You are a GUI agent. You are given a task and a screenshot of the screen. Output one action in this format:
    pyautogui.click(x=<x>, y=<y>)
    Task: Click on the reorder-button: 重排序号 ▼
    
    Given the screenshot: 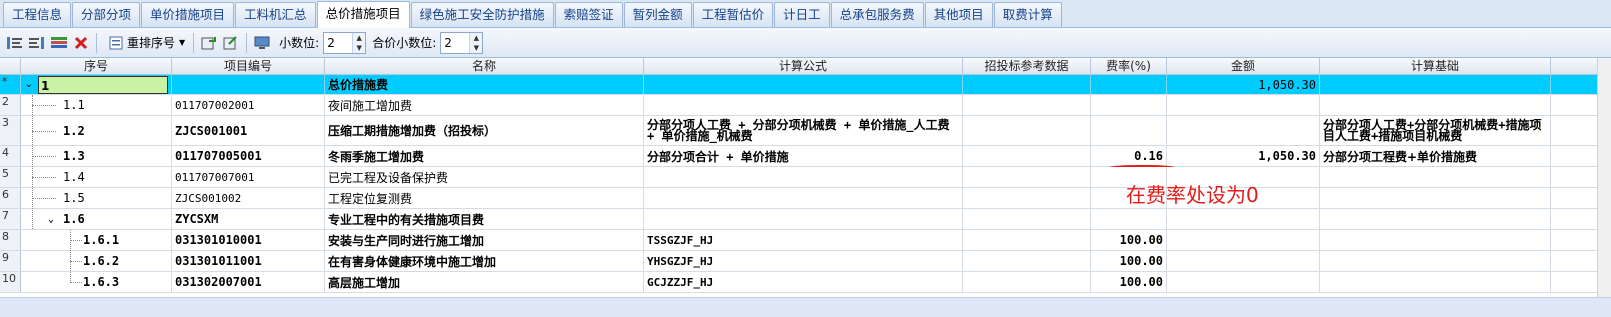 What is the action you would take?
    pyautogui.click(x=145, y=43)
    